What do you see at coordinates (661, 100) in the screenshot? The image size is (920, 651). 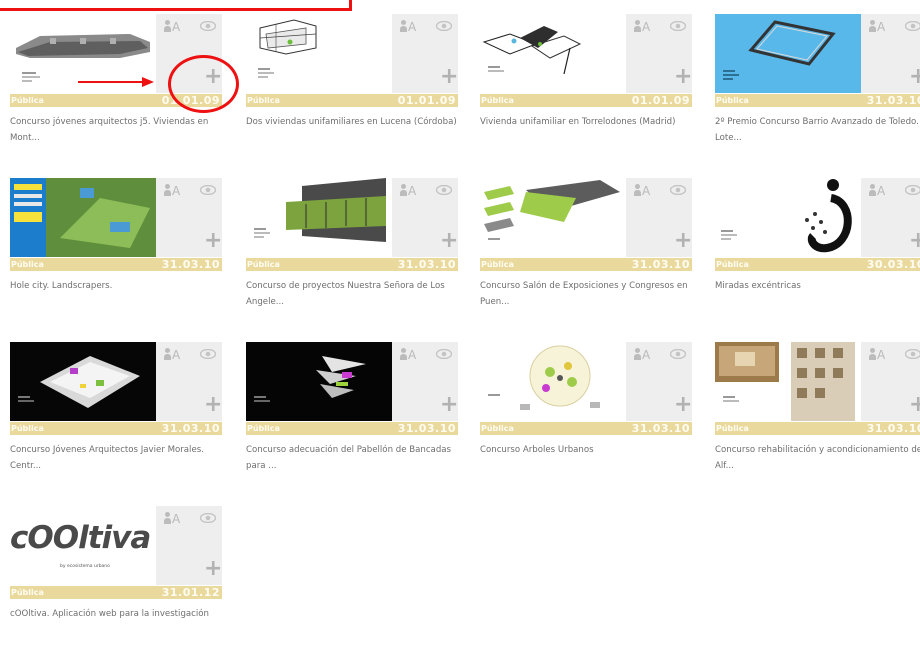 I see `date-label: 01.01.09` at bounding box center [661, 100].